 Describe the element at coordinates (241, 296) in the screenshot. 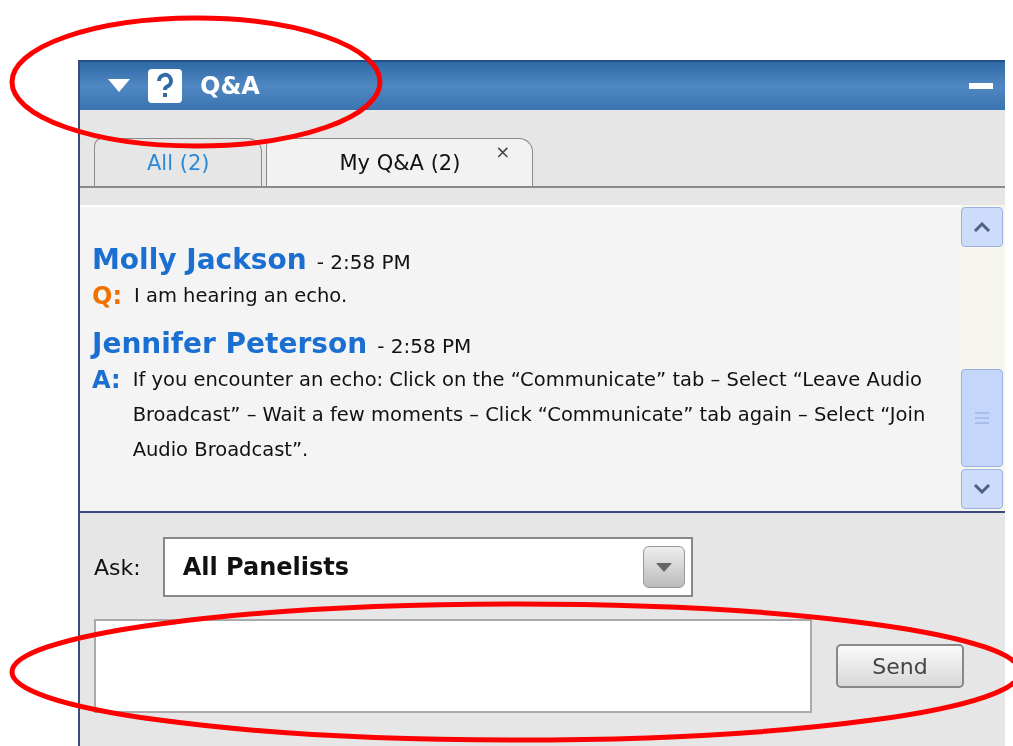

I see `message-text: I am hearing an echo.` at that location.